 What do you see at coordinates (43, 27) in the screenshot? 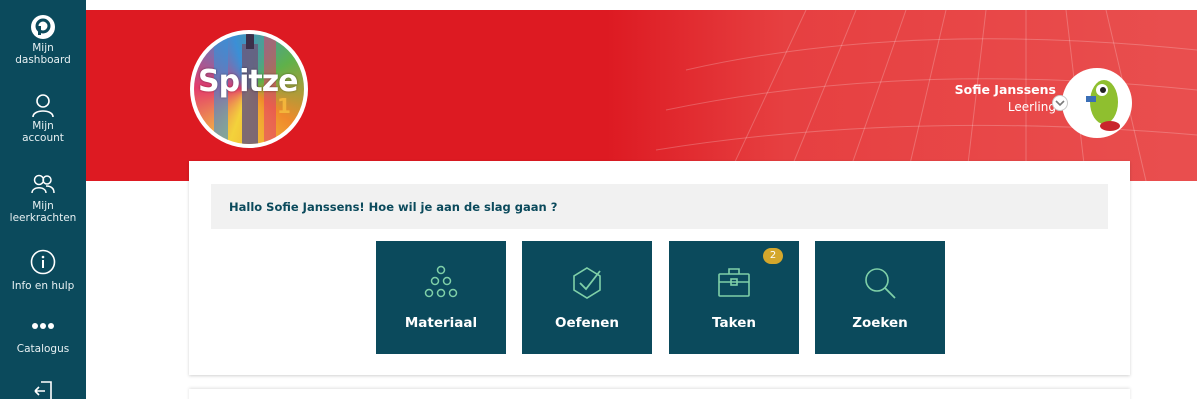
I see `pelckmans-logo-icon` at bounding box center [43, 27].